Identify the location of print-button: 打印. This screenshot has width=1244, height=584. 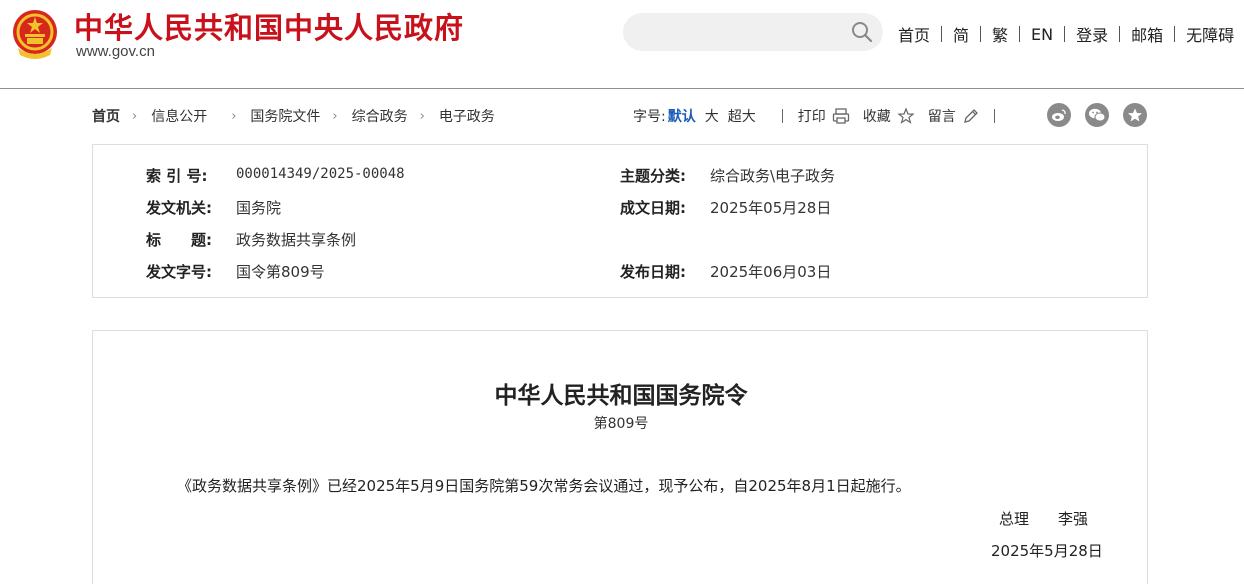
(812, 116).